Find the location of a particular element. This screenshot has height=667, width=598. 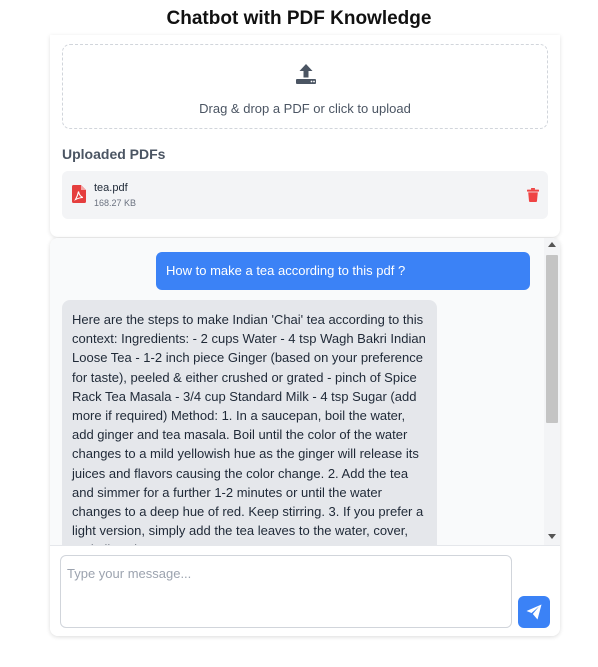

pdf-dropzone: Drag & drop a PDF or click to upload is located at coordinates (305, 86).